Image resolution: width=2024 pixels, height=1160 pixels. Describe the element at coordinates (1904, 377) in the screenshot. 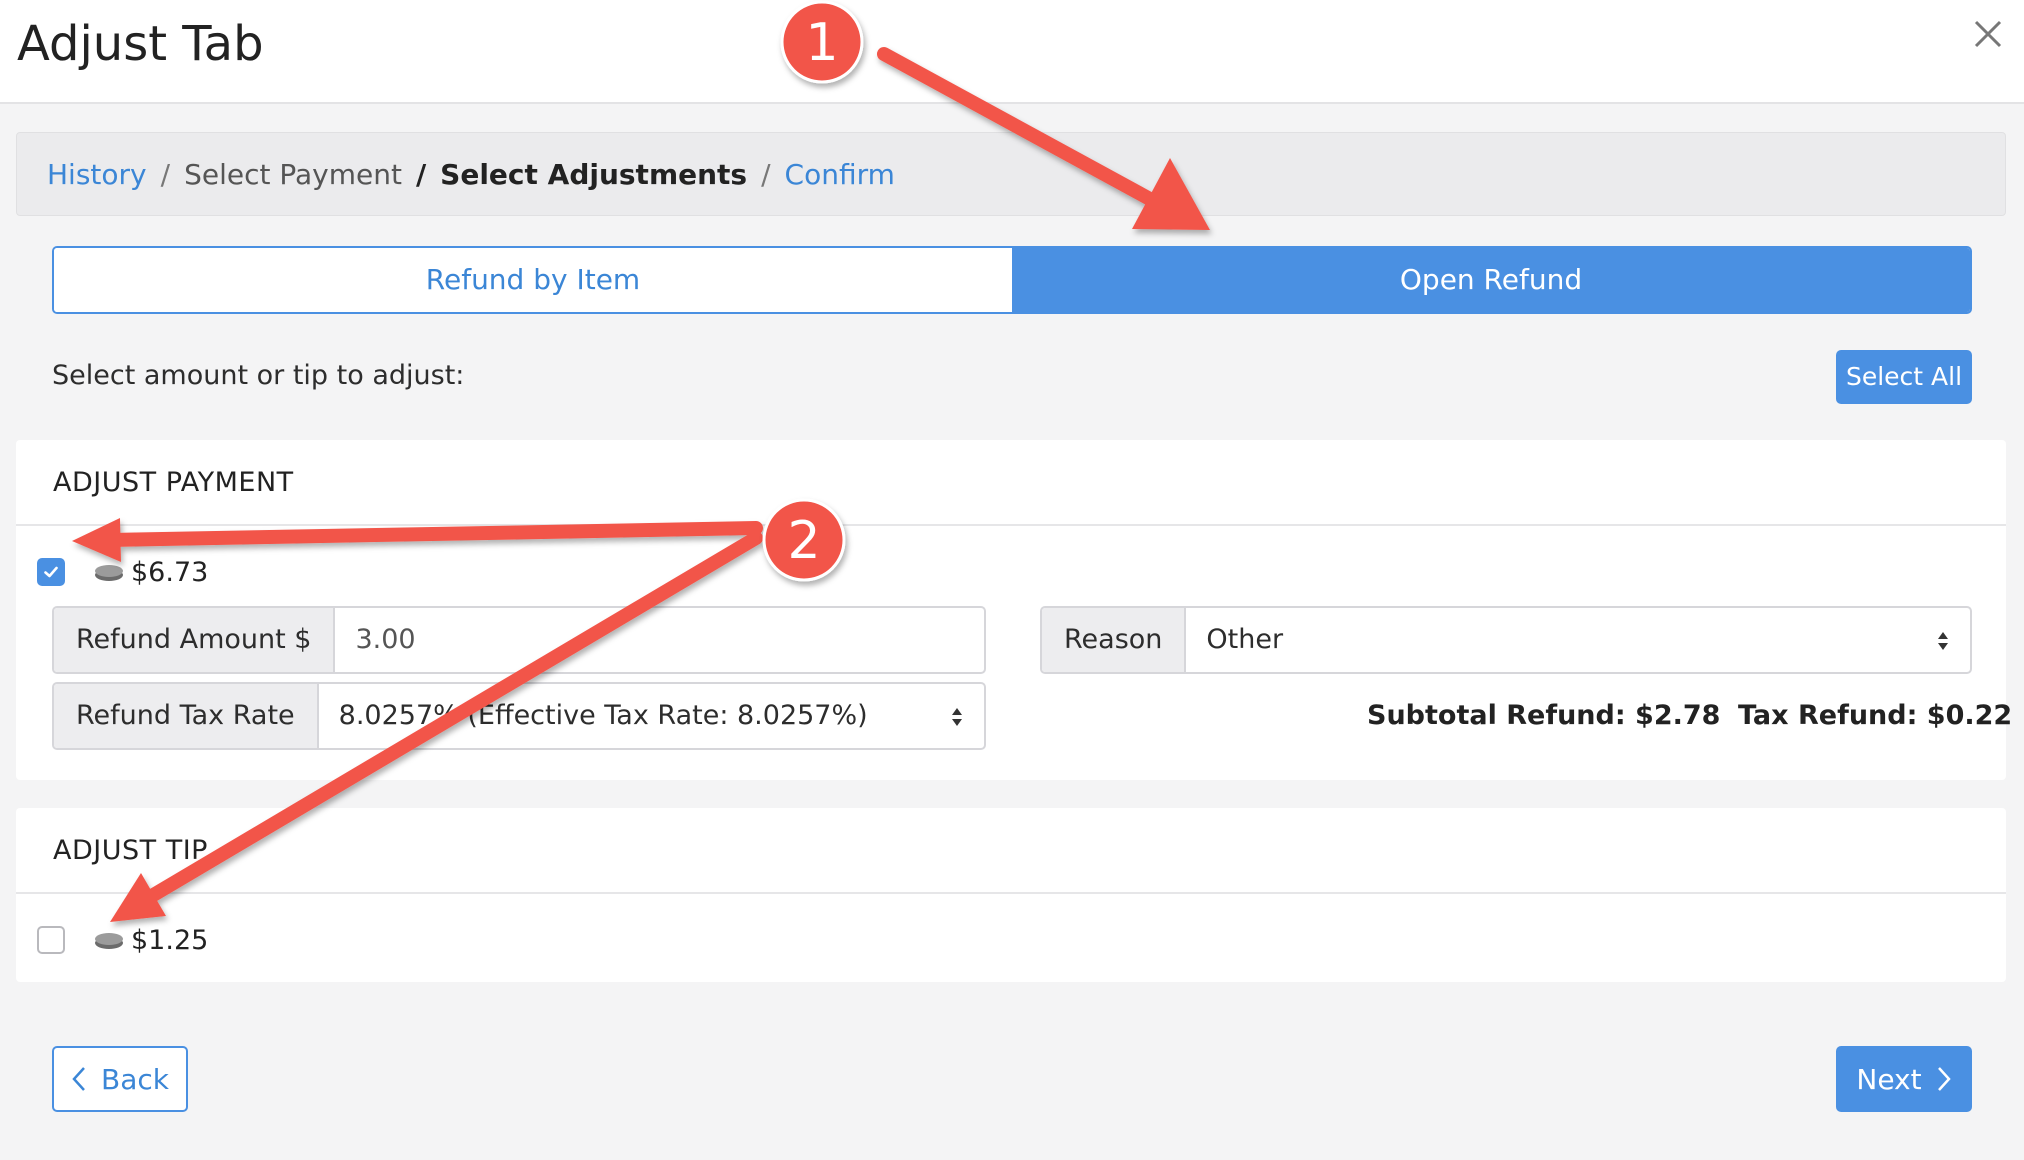

I see `select-all-button: Select All` at that location.